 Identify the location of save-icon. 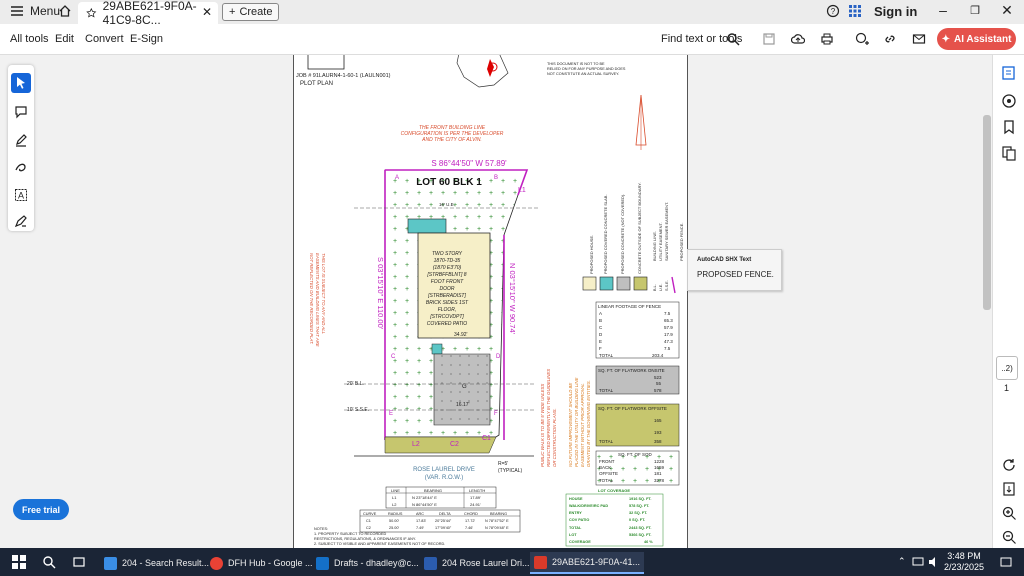
(769, 39).